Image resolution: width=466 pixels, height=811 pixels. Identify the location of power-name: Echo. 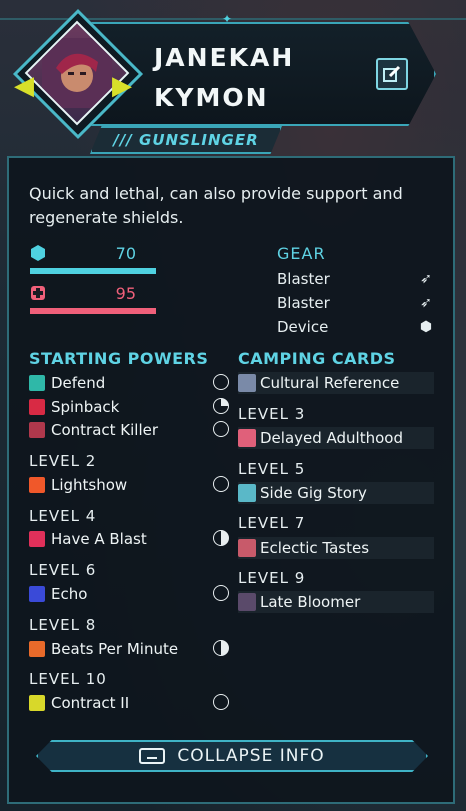
(69, 594).